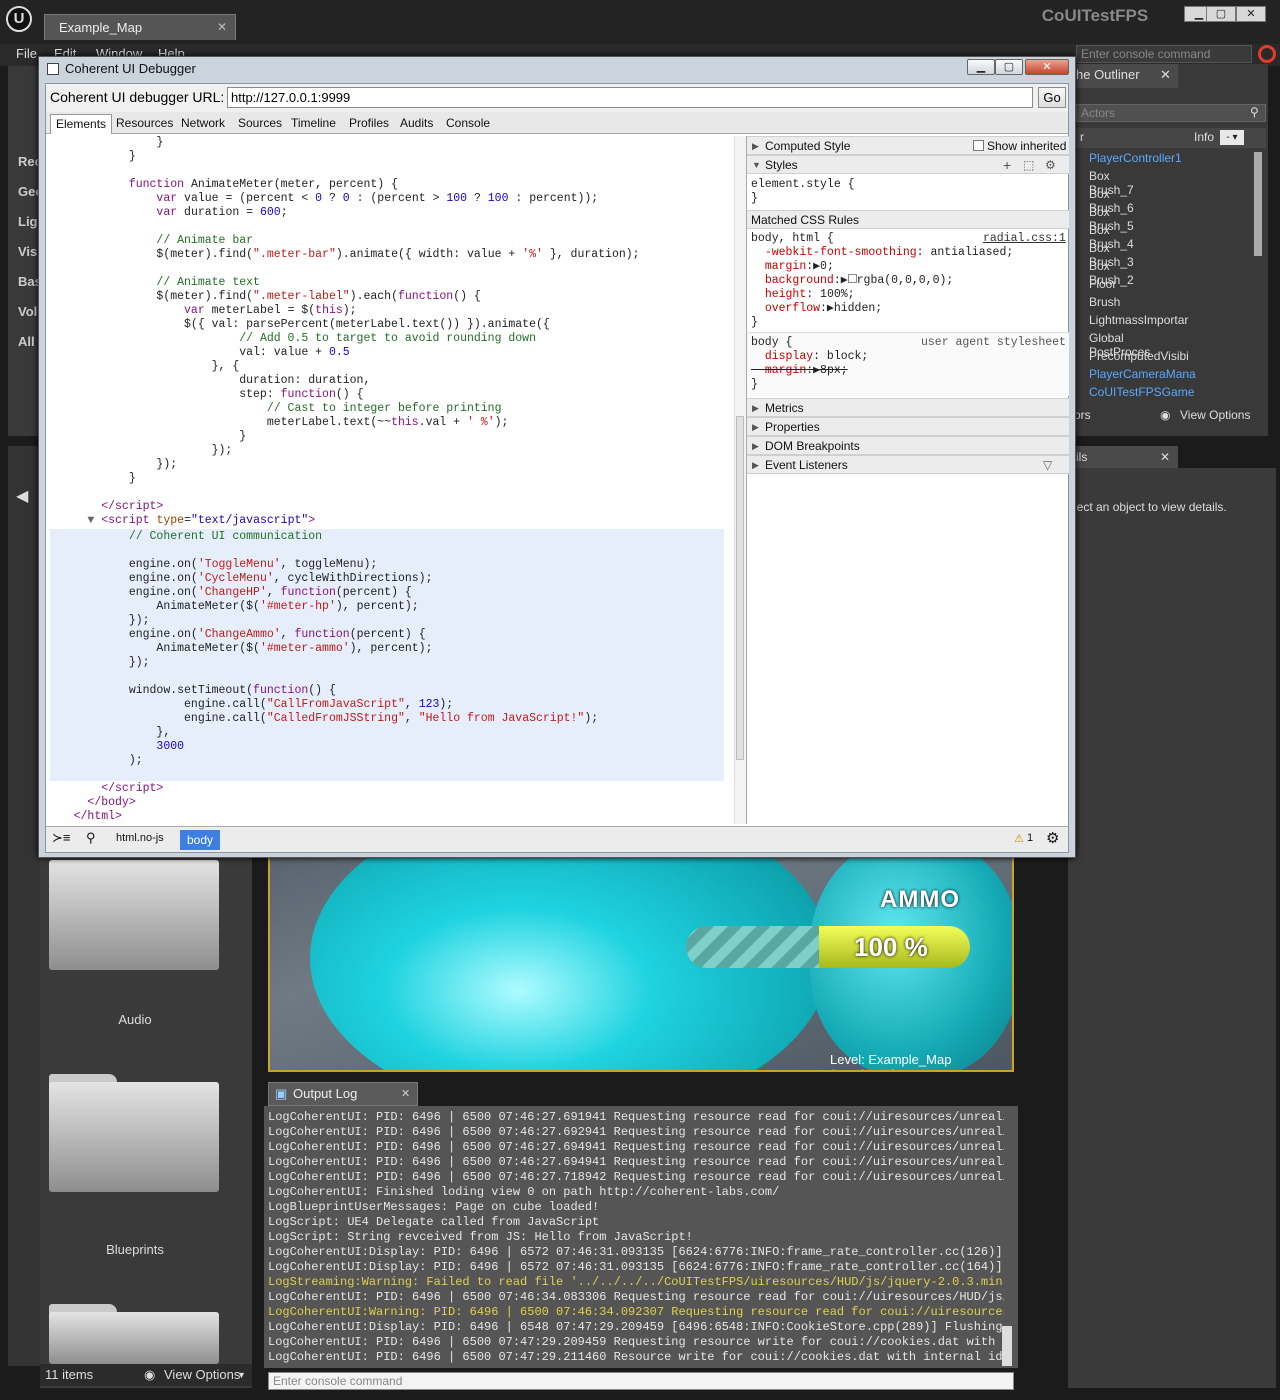 The height and width of the screenshot is (1400, 1280). Describe the element at coordinates (19, 19) in the screenshot. I see `unreal-logo-icon: U` at that location.